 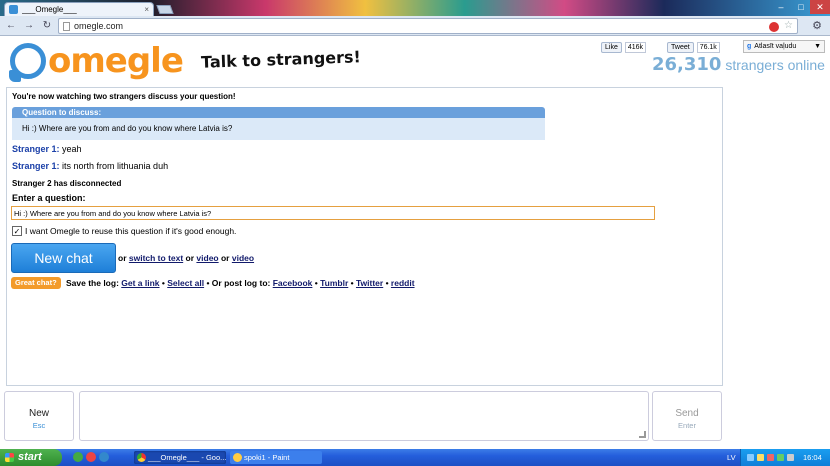 I want to click on google-icon: g, so click(x=749, y=46).